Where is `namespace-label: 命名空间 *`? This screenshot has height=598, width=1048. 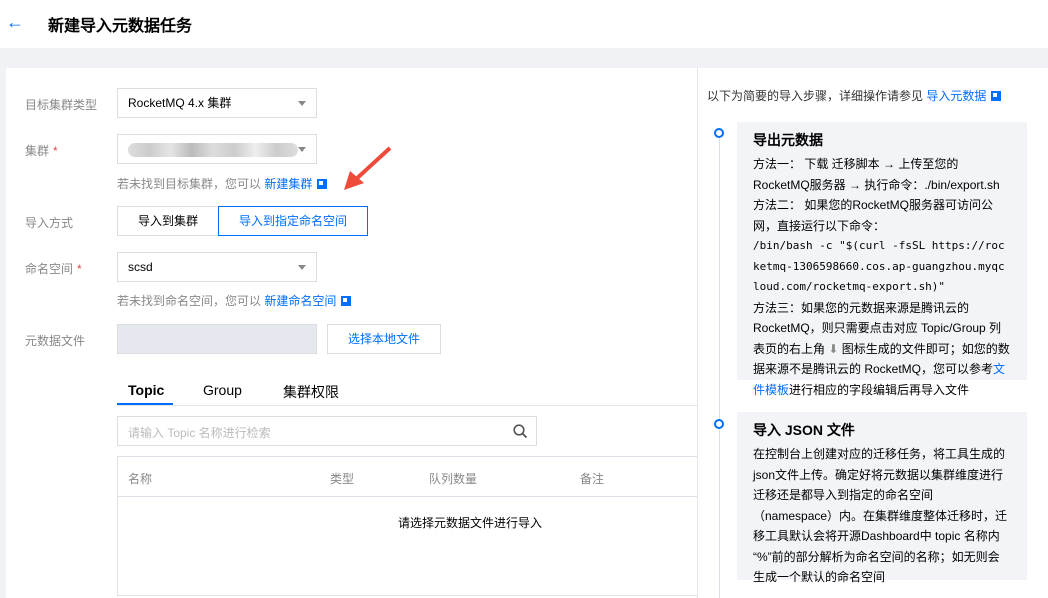 namespace-label: 命名空间 * is located at coordinates (53, 268).